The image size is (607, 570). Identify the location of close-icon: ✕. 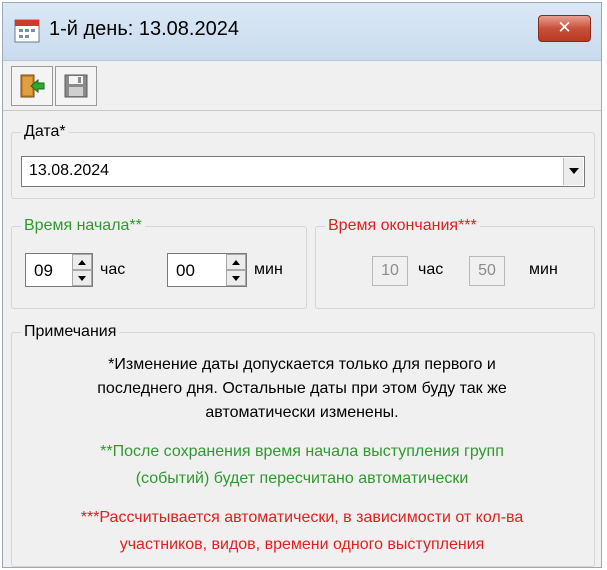
(564, 28).